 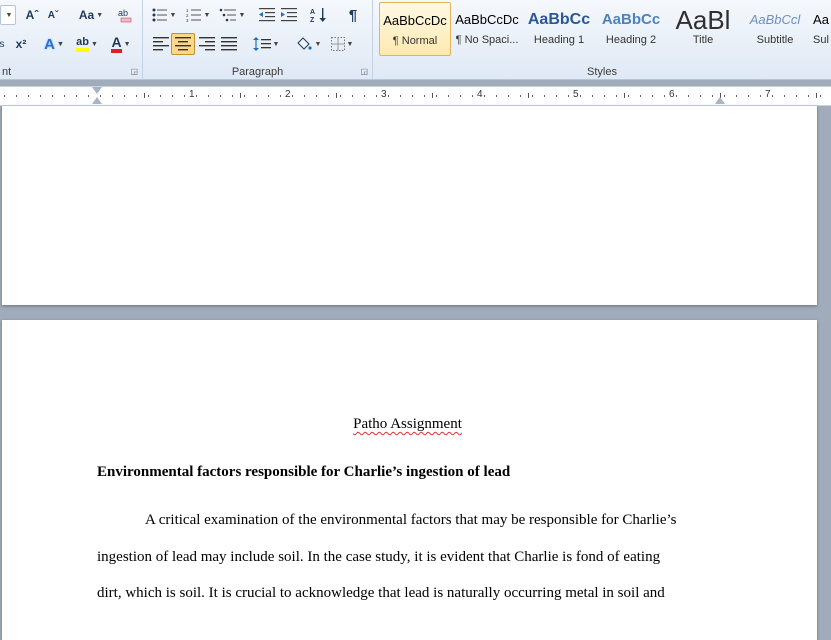 I want to click on align-right-icon, so click(x=207, y=44).